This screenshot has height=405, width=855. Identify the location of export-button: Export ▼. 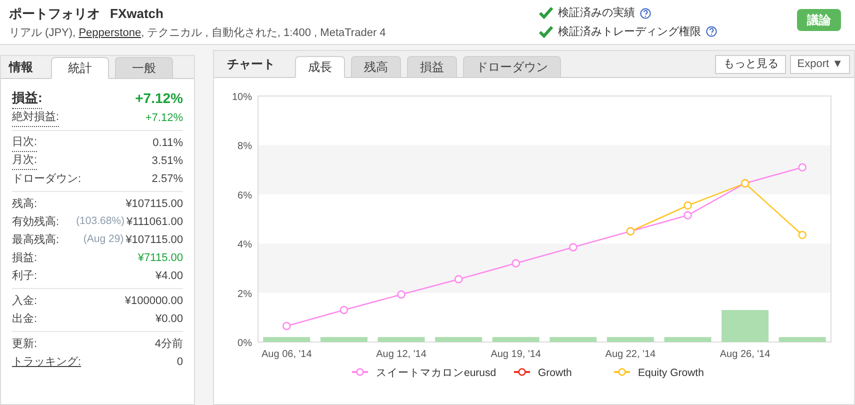
(820, 64).